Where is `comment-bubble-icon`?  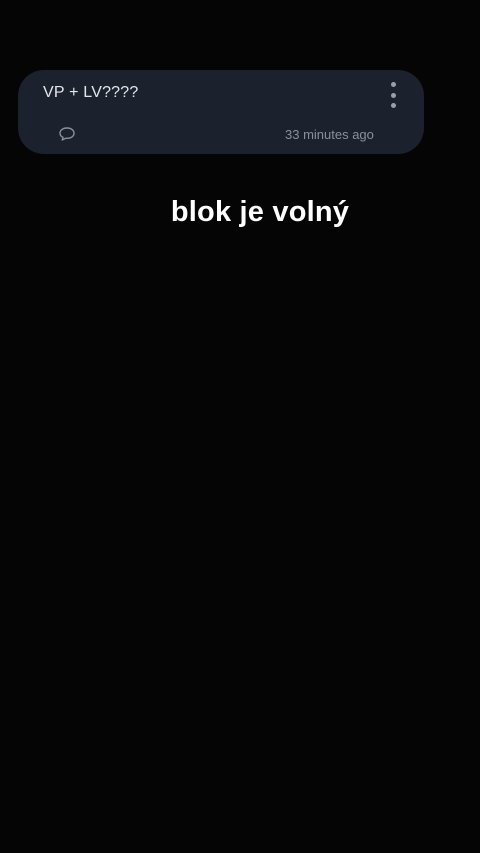
comment-bubble-icon is located at coordinates (67, 134).